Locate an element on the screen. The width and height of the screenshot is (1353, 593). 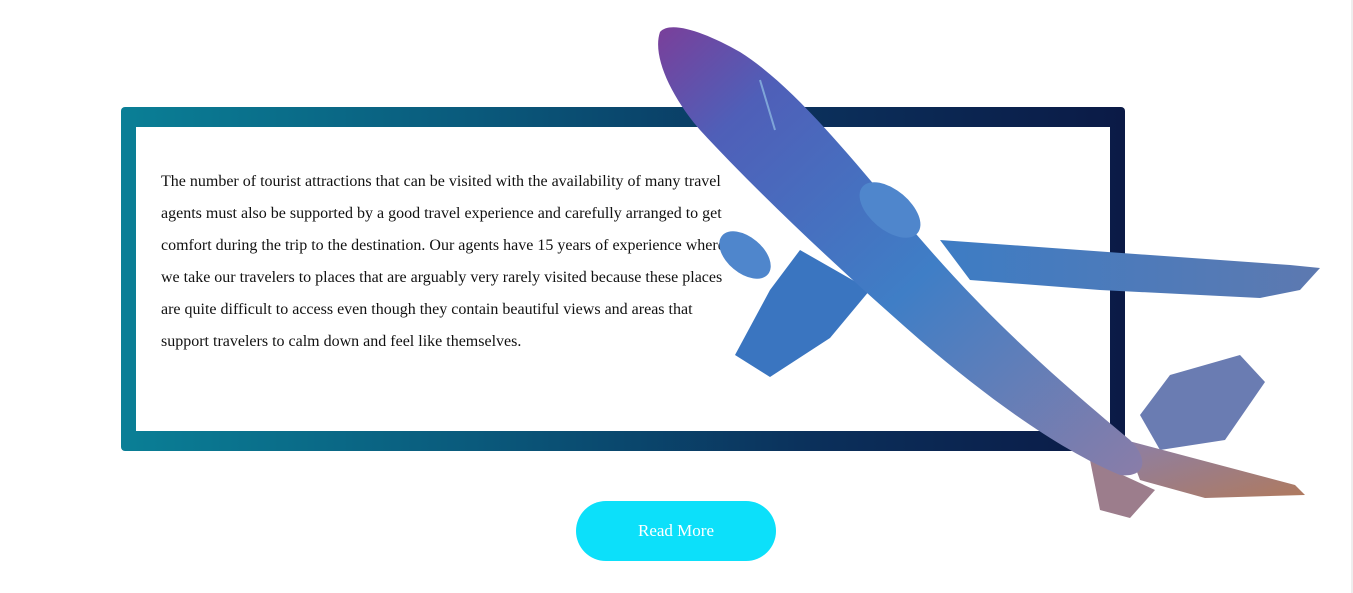
vertical-stabilizer is located at coordinates (1202, 402).